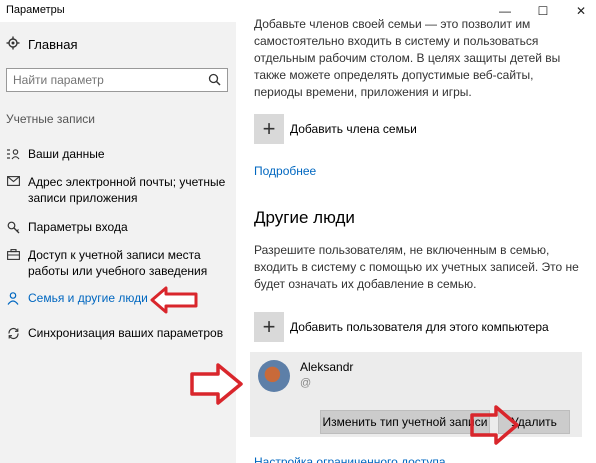 Image resolution: width=596 pixels, height=463 pixels. I want to click on sidebar-item-label: Ваши данные, so click(66, 154).